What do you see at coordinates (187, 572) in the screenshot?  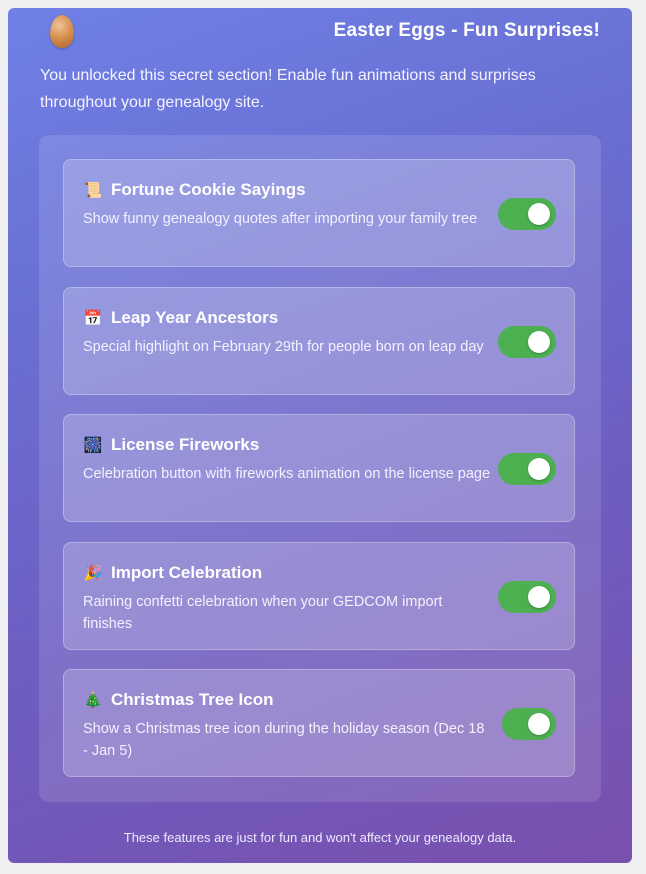 I see `feature-title: Import Celebration` at bounding box center [187, 572].